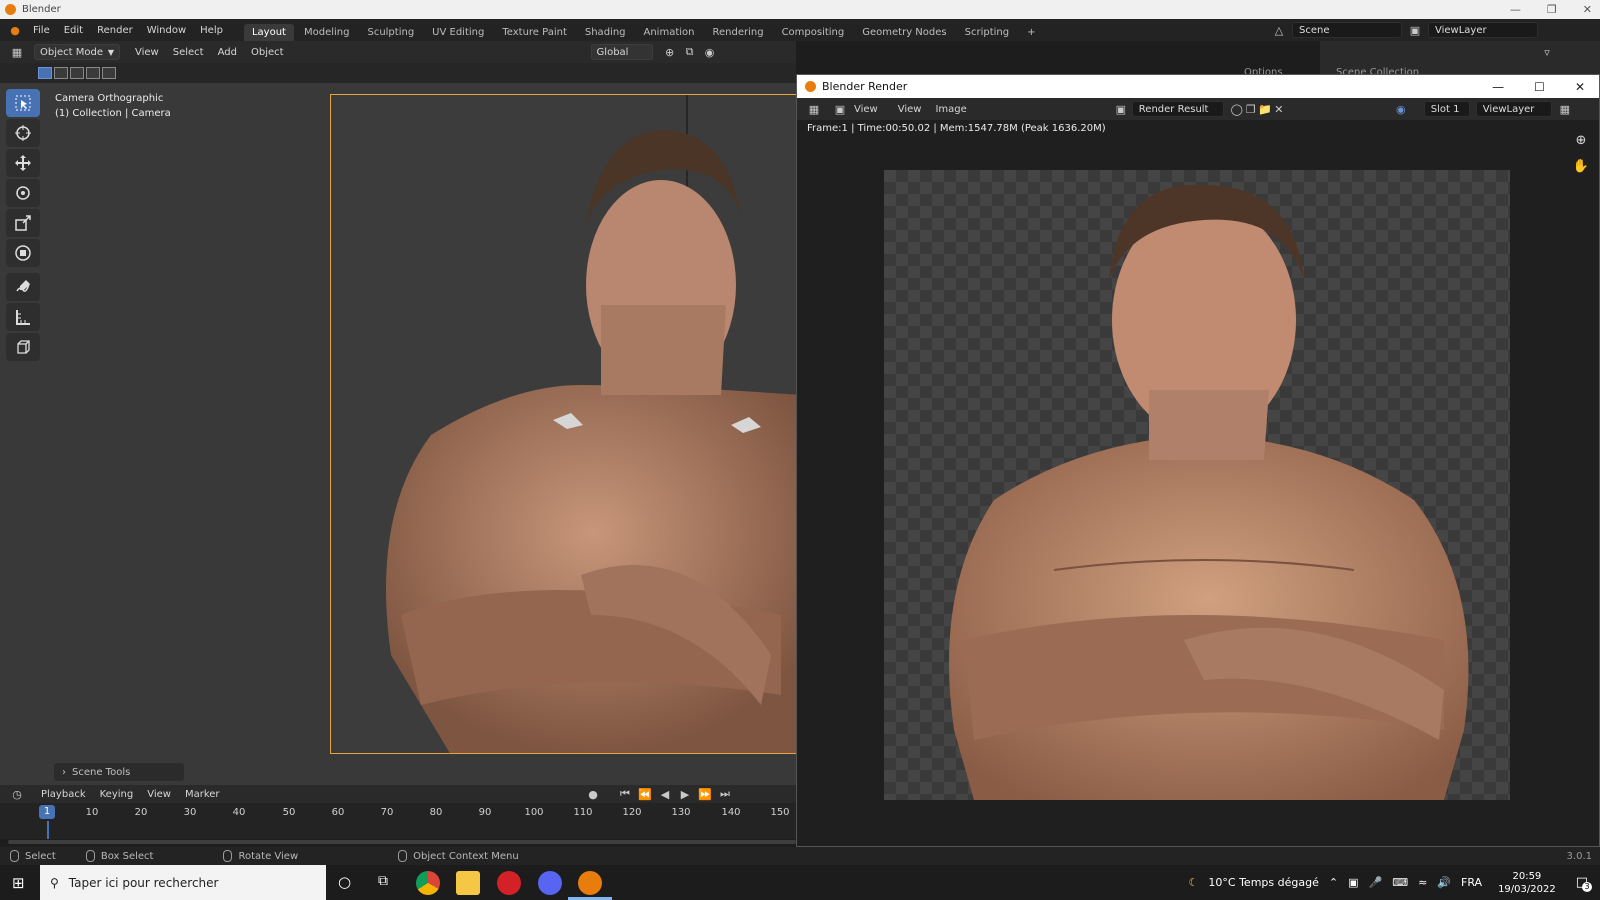 The height and width of the screenshot is (900, 1600). I want to click on tab-texture-paint: Texture Paint, so click(534, 32).